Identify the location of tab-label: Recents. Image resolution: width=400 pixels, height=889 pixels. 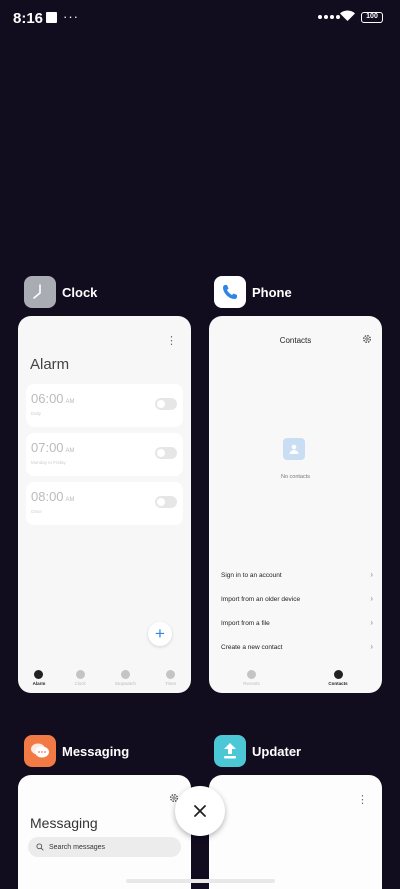
(251, 683).